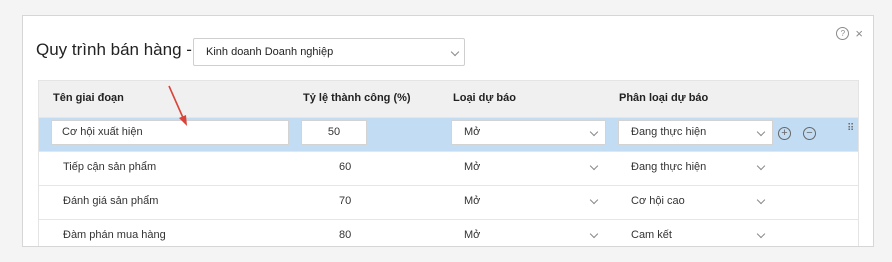  I want to click on table-row: Đàm phán mua hàng 80 Mở Cam kết, so click(448, 232).